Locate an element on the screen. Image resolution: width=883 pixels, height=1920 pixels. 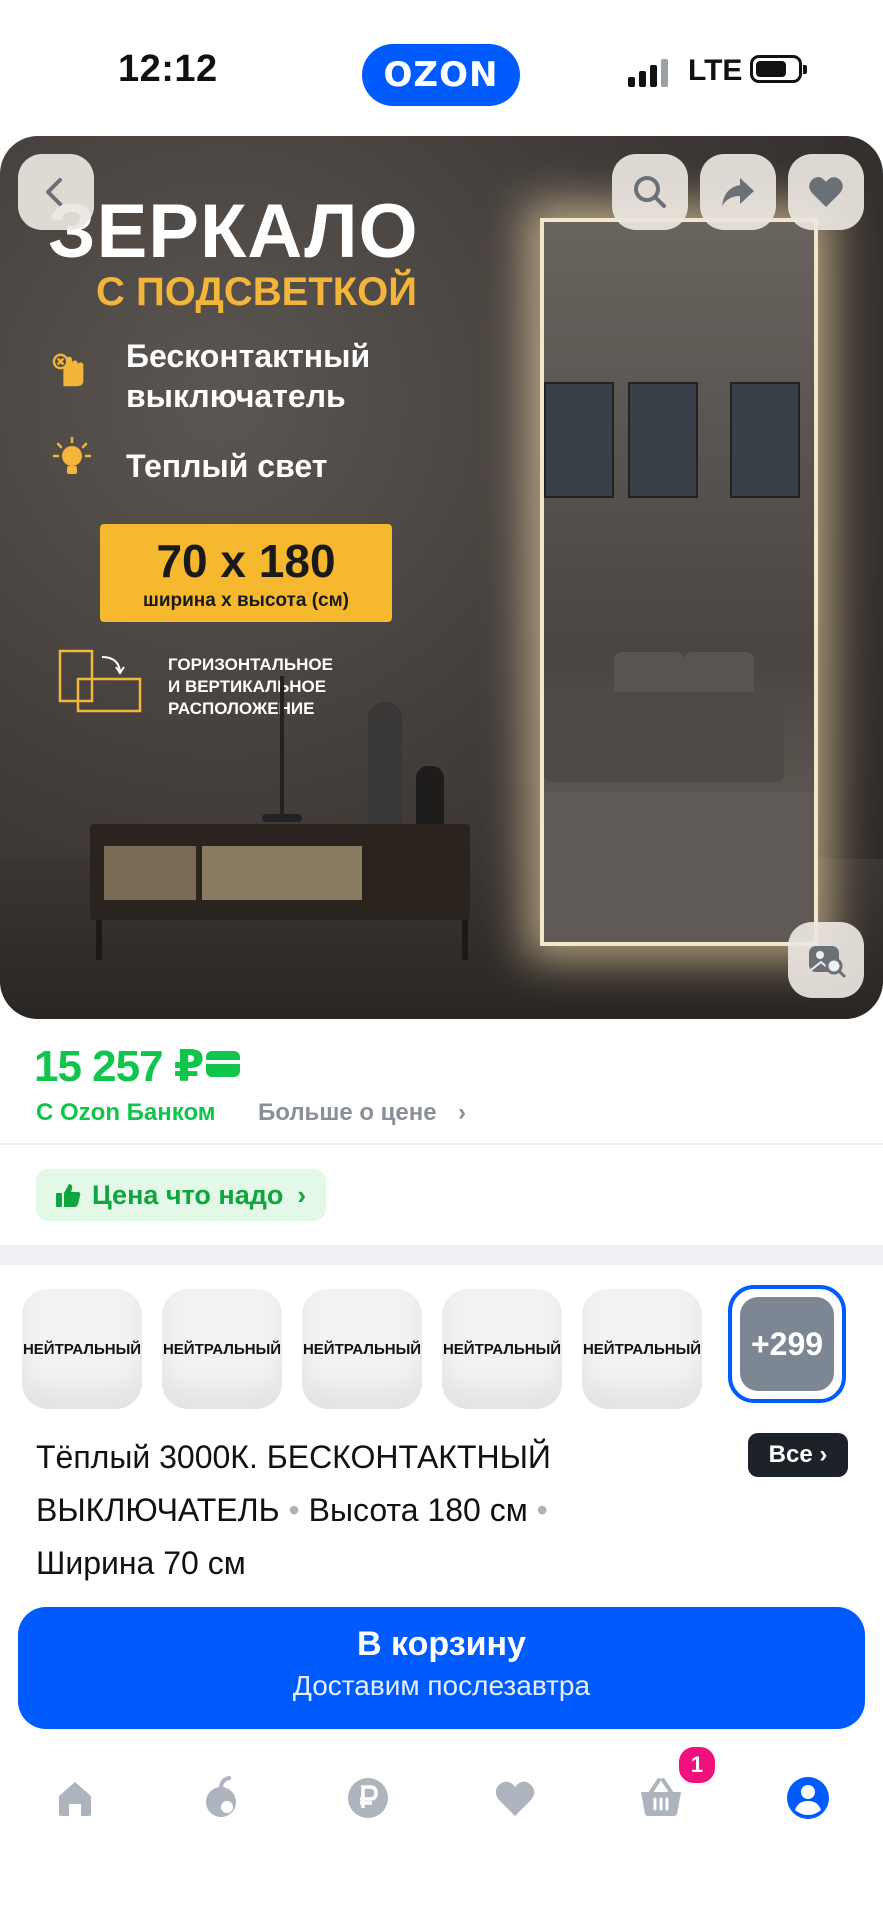
all-variants-button: Все › is located at coordinates (798, 1455).